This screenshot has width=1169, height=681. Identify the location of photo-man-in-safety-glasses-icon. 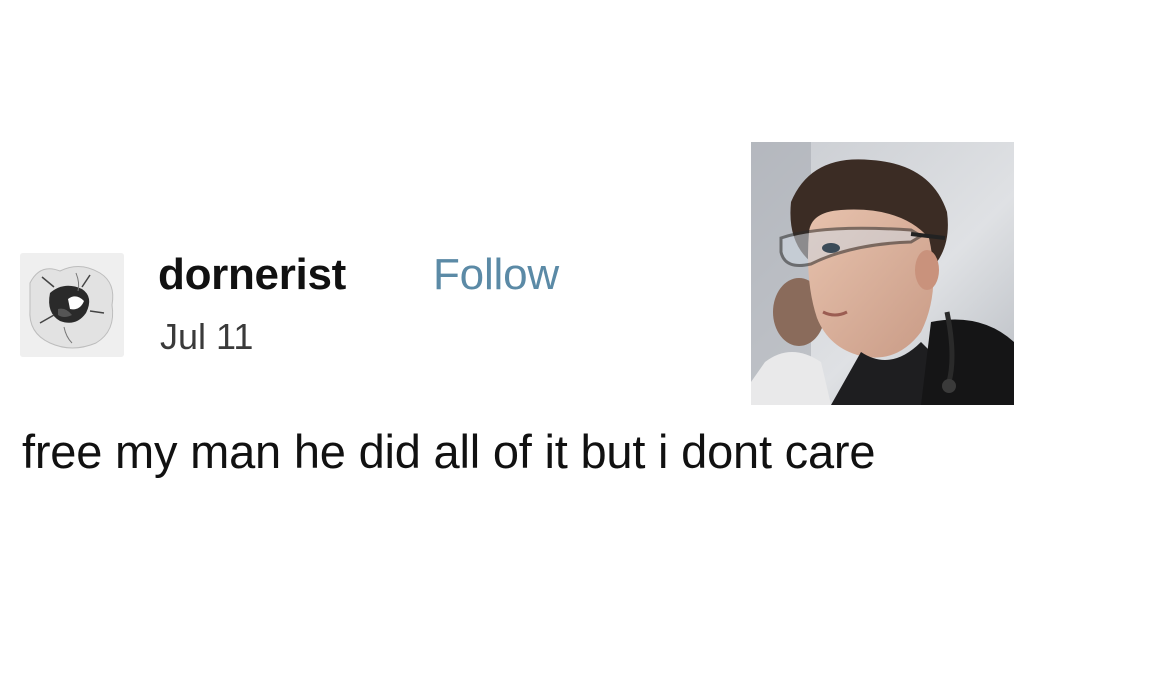
(882, 273).